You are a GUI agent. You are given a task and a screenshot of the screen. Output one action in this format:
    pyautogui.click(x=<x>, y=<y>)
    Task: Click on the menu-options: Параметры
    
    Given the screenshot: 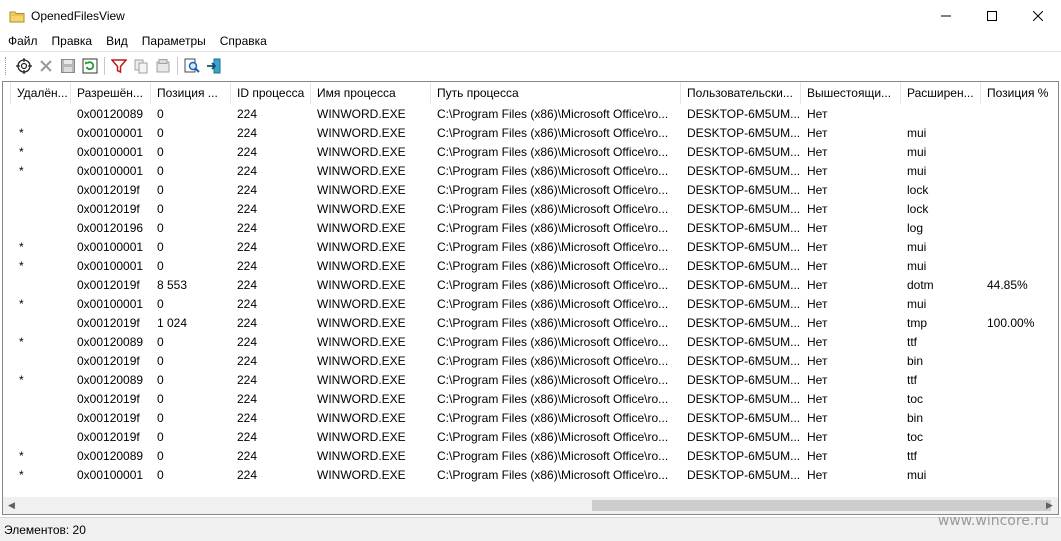 What is the action you would take?
    pyautogui.click(x=174, y=41)
    